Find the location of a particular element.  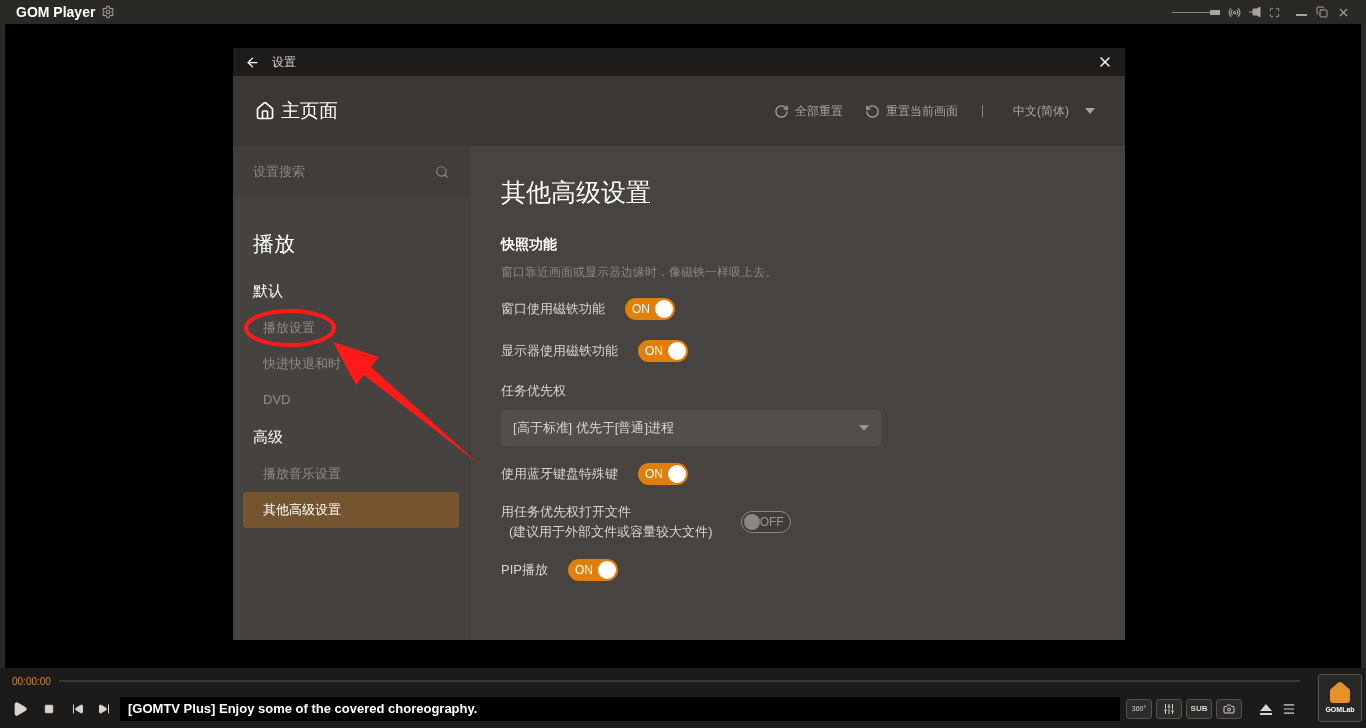

sidebar-group: 高级 is located at coordinates (361, 436).